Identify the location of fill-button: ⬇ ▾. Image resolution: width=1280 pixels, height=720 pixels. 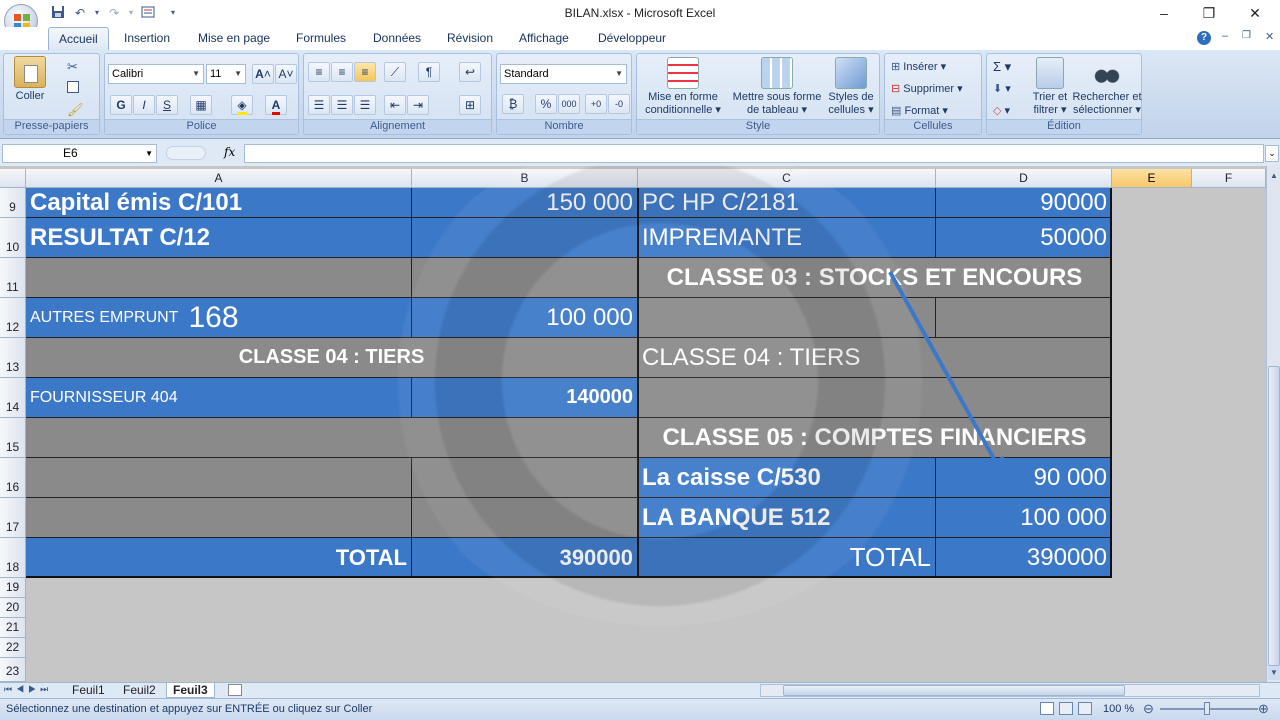
(1002, 89).